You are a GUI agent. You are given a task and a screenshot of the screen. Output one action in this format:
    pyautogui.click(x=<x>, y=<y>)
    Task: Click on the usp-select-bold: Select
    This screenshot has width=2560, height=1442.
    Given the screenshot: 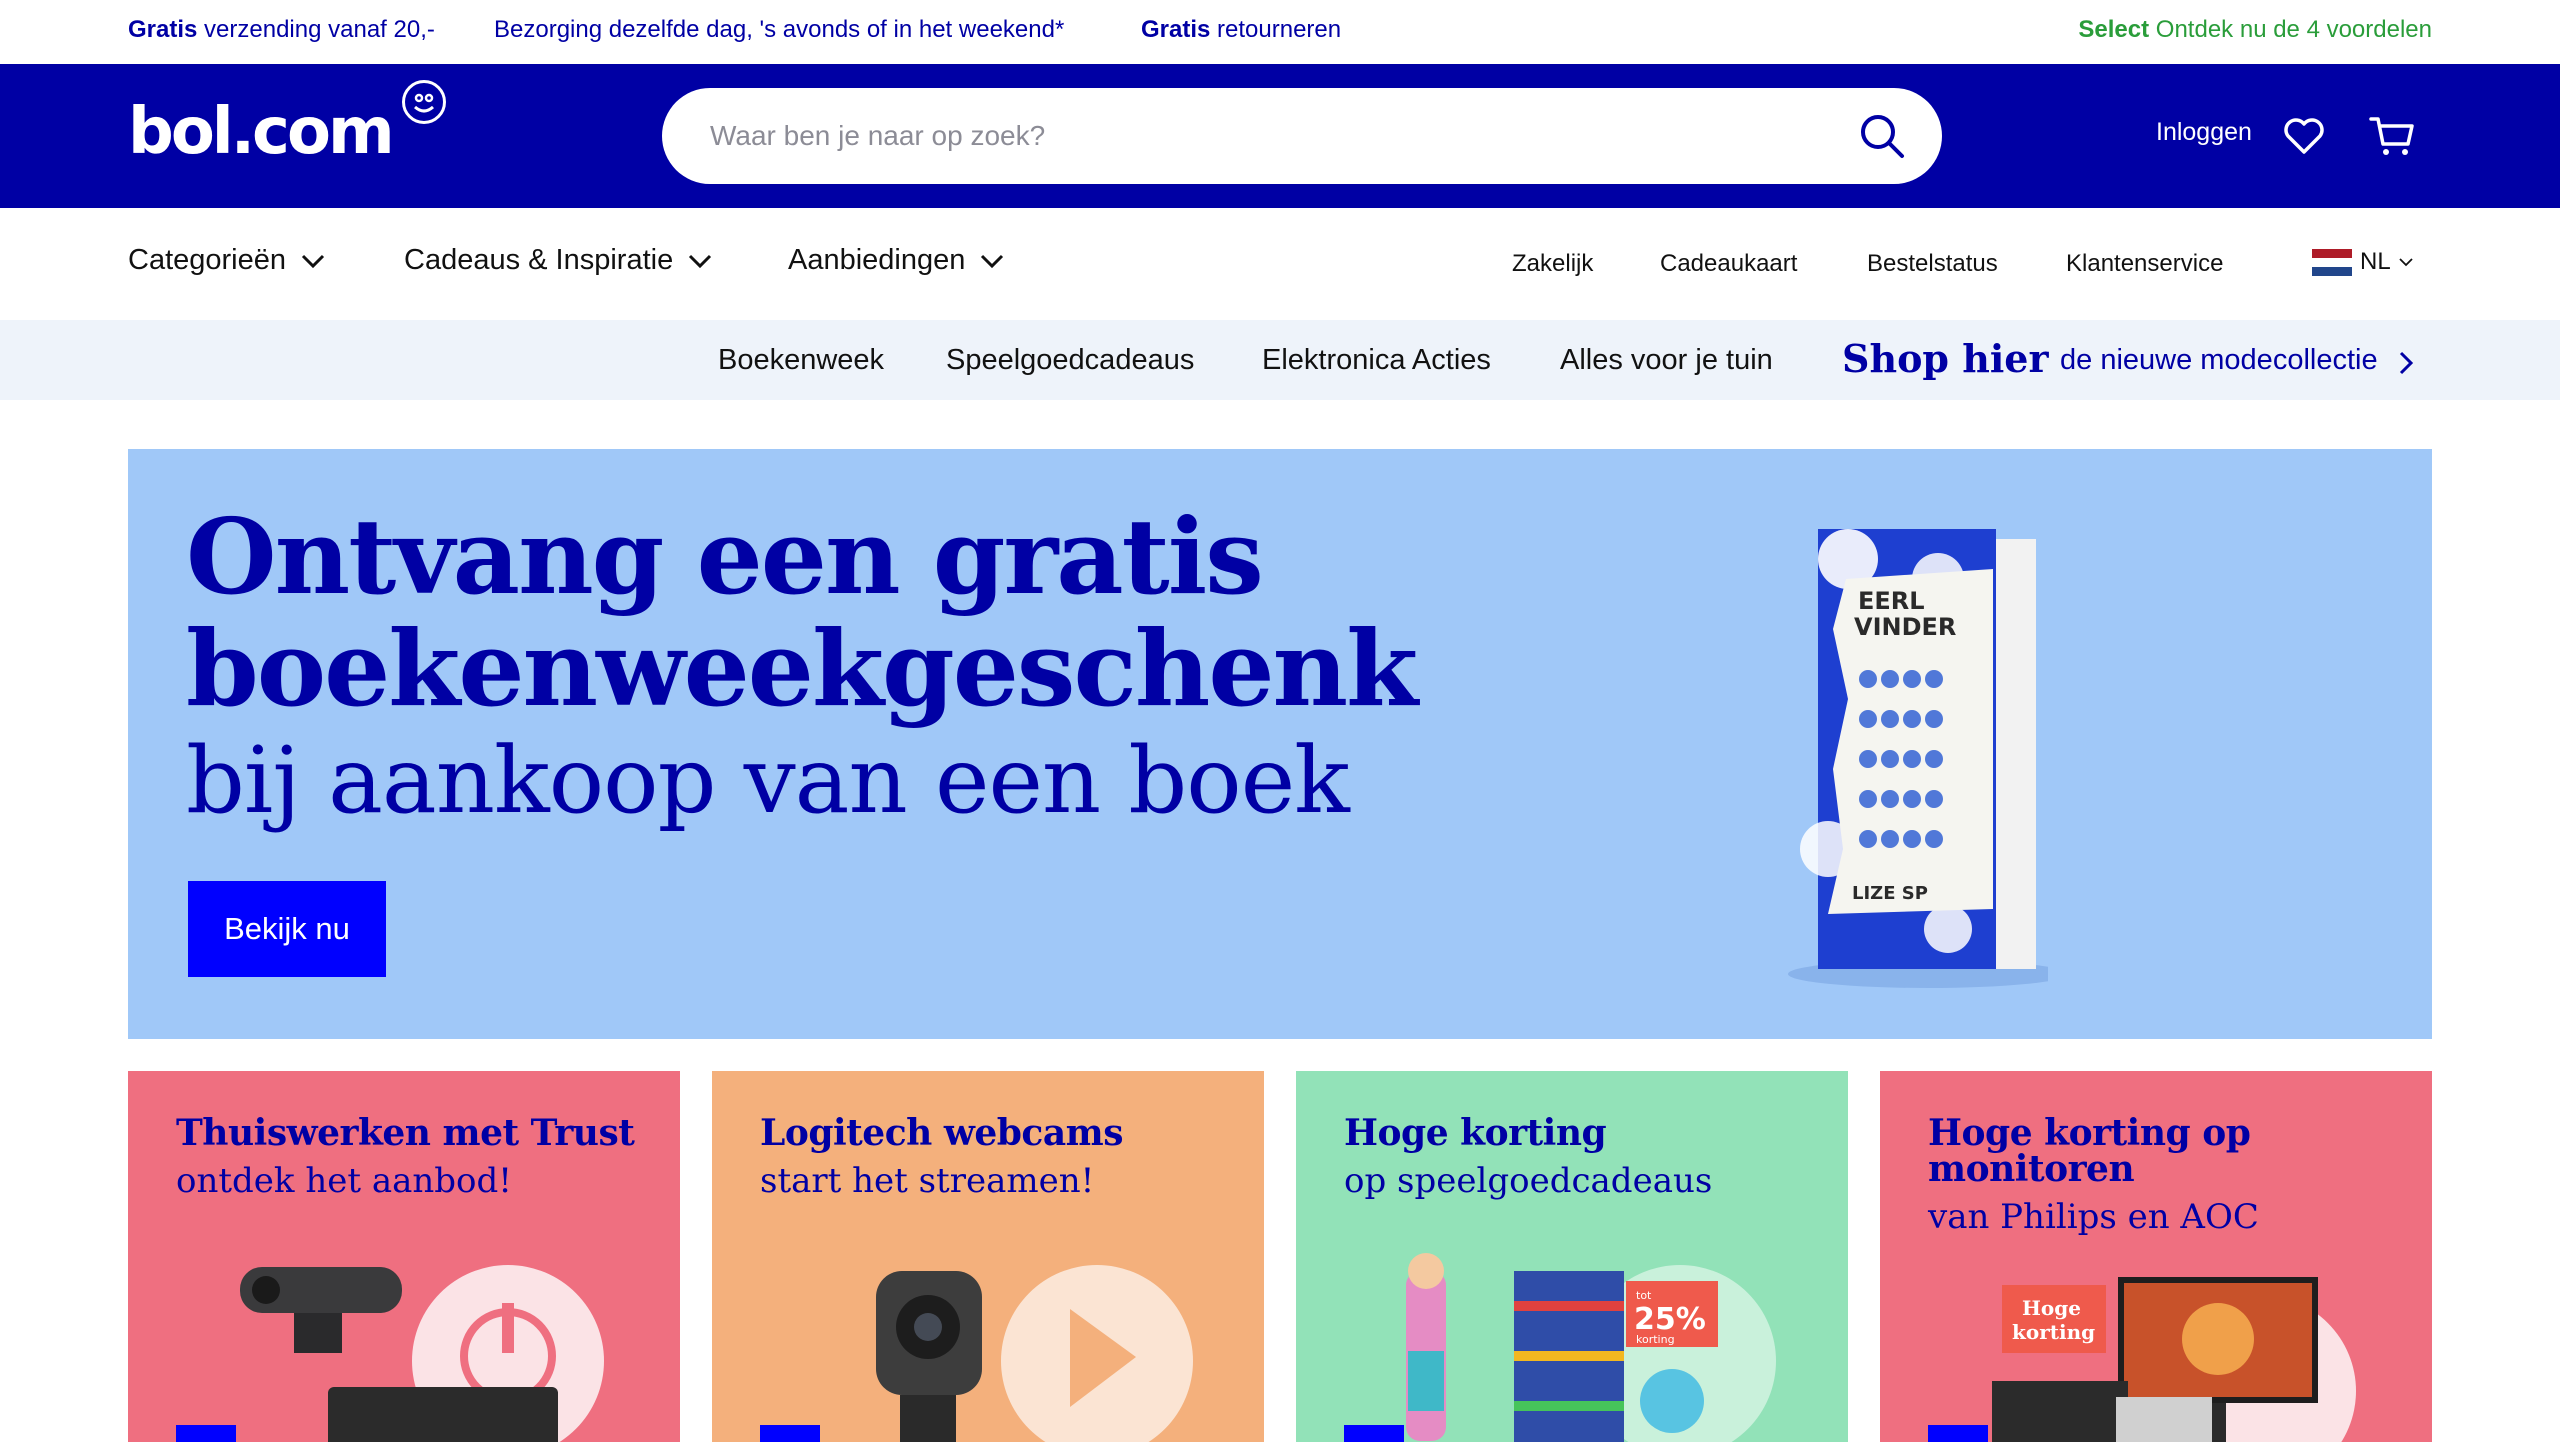 What is the action you would take?
    pyautogui.click(x=2114, y=29)
    